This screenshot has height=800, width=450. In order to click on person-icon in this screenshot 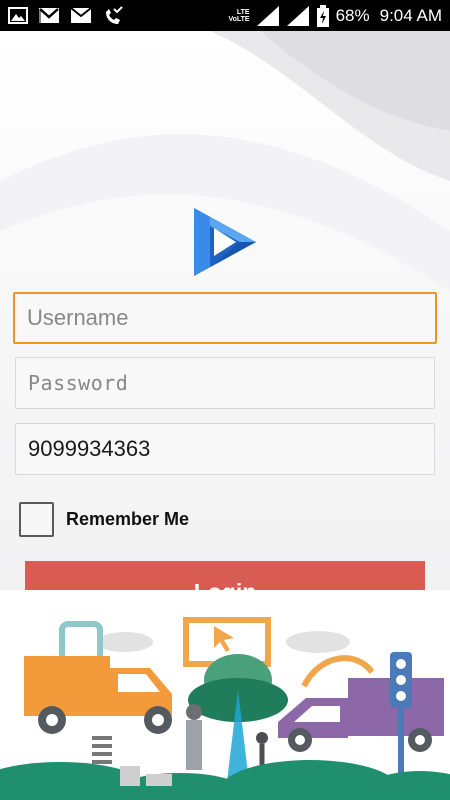, I will do `click(194, 745)`.